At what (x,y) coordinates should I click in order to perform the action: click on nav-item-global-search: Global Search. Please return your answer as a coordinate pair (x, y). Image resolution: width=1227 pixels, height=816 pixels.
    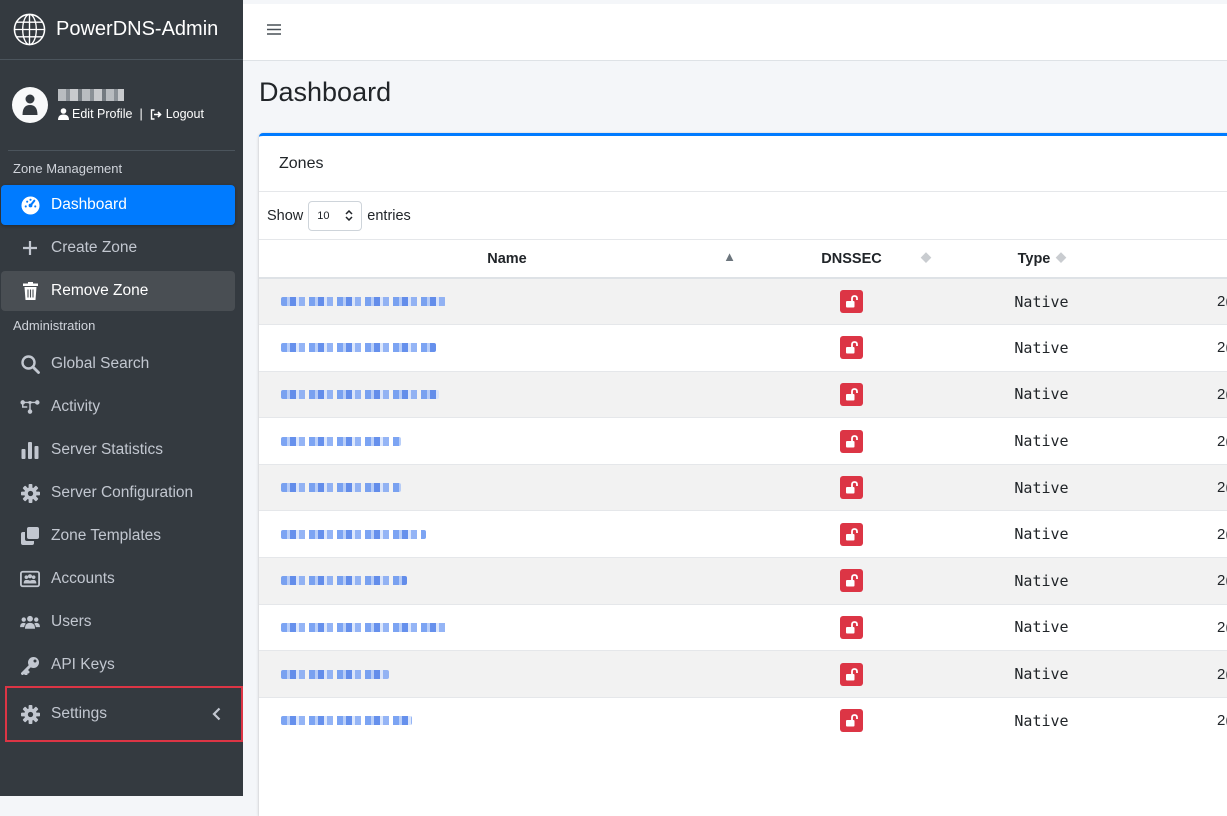
    Looking at the image, I should click on (118, 364).